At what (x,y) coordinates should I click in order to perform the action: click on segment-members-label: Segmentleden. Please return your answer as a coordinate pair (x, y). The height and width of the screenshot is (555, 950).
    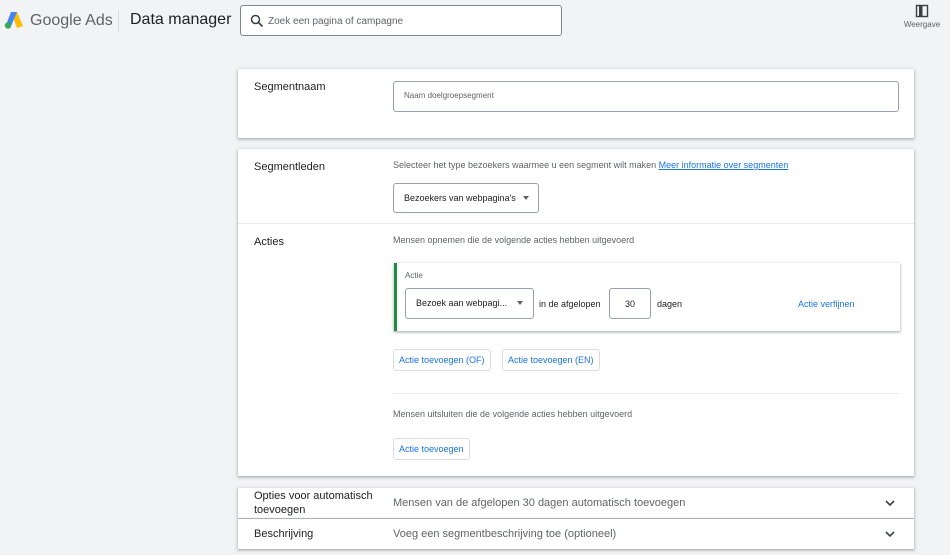
    Looking at the image, I should click on (289, 167).